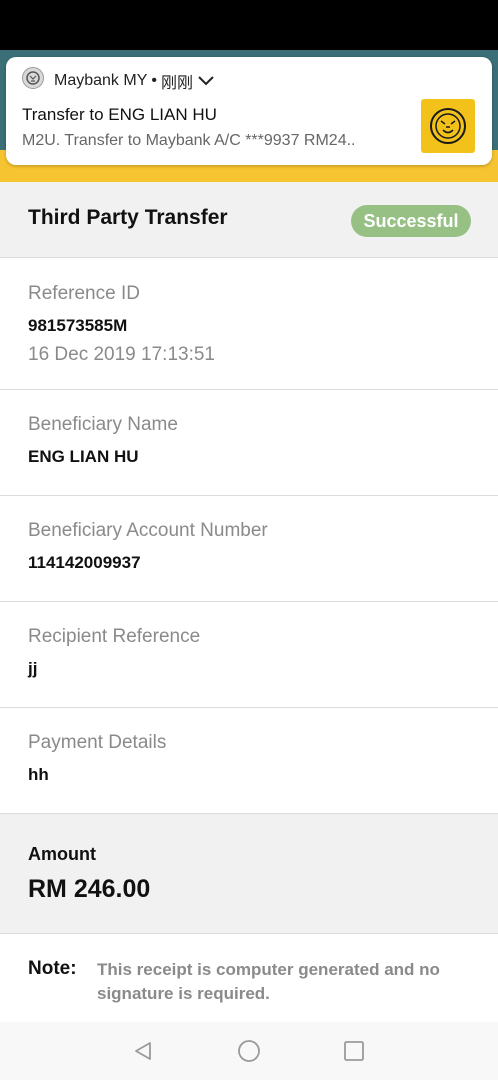 The height and width of the screenshot is (1080, 498). I want to click on amount-label: Amount, so click(62, 854).